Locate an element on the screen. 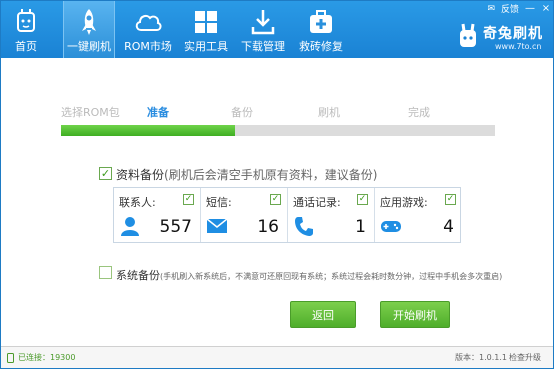 Image resolution: width=554 pixels, height=369 pixels. backup-item-calls: 通话记录: ✓ 1 is located at coordinates (331, 215).